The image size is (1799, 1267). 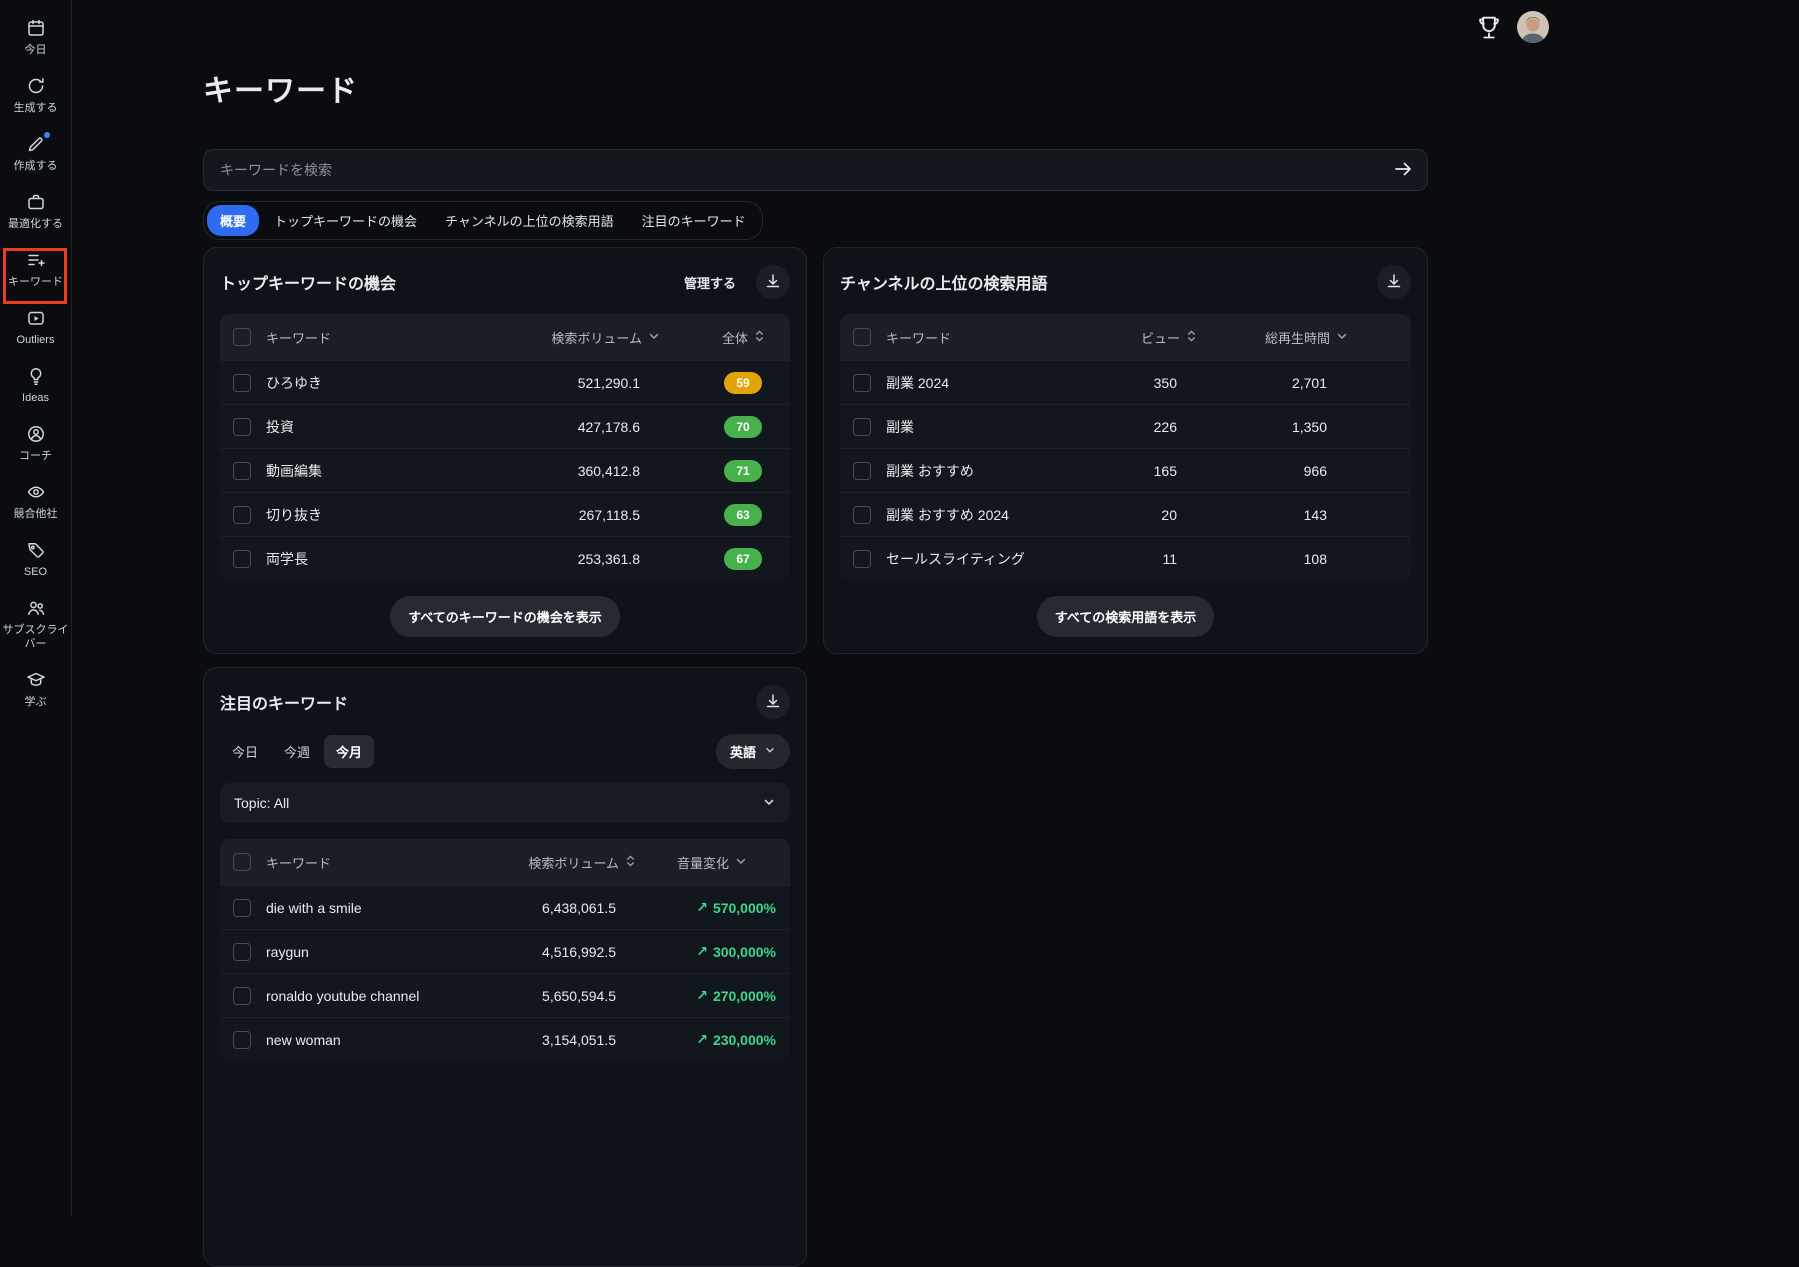 I want to click on tab-overview: 概要, so click(x=233, y=220).